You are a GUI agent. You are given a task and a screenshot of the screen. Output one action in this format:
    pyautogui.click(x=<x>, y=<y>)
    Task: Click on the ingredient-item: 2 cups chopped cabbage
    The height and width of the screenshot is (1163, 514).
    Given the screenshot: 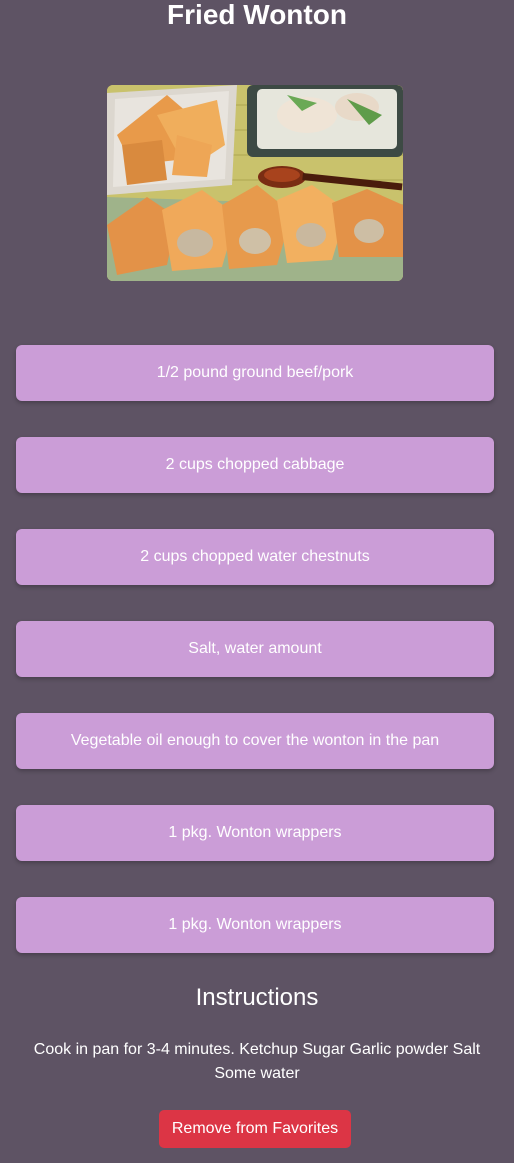 What is the action you would take?
    pyautogui.click(x=255, y=465)
    